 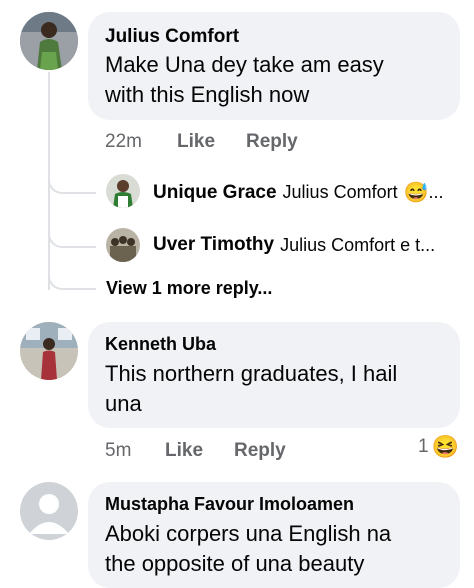 I want to click on avatar-julius-comfort, so click(x=49, y=41).